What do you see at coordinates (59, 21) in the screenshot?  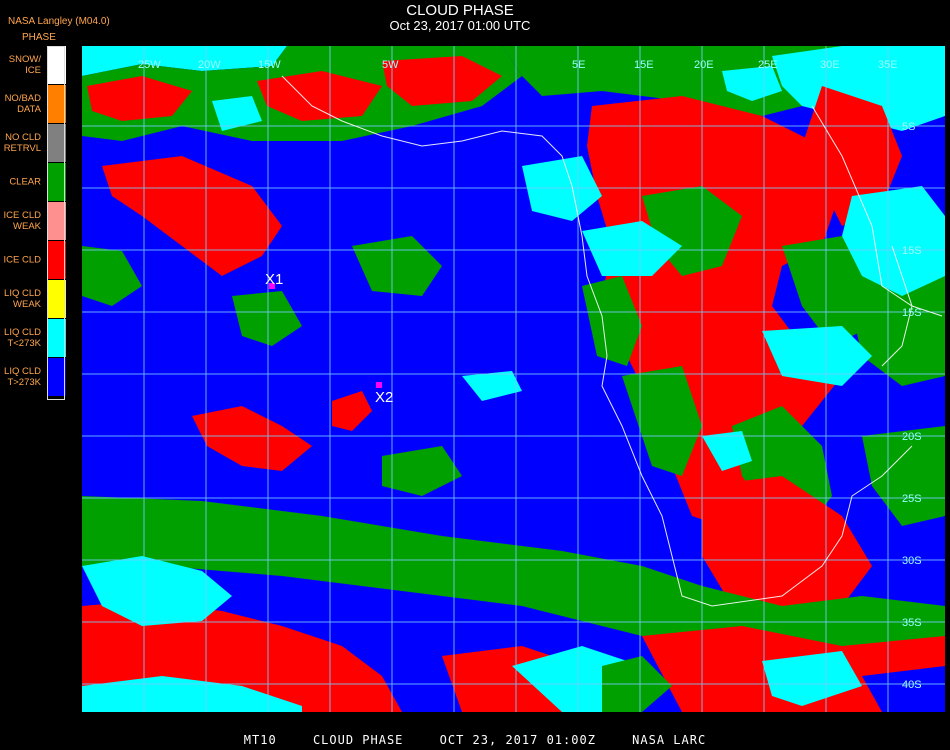 I see `producer-label: NASA Langley (M04.0)` at bounding box center [59, 21].